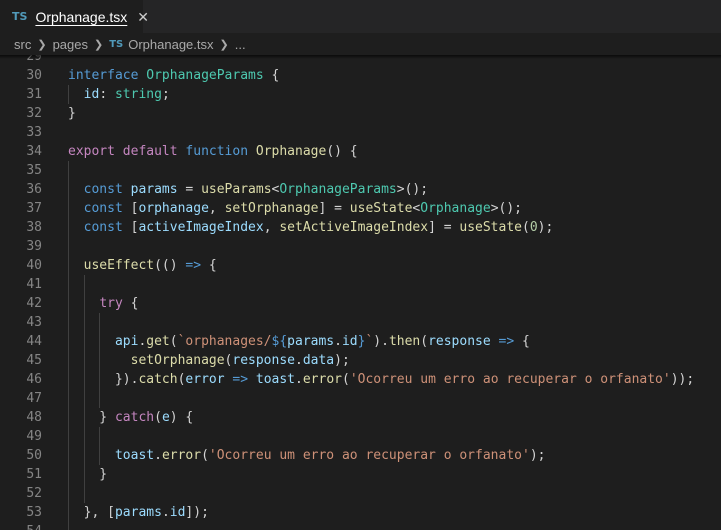 This screenshot has width=721, height=530. What do you see at coordinates (224, 341) in the screenshot?
I see `code-token: `orphanages/` at bounding box center [224, 341].